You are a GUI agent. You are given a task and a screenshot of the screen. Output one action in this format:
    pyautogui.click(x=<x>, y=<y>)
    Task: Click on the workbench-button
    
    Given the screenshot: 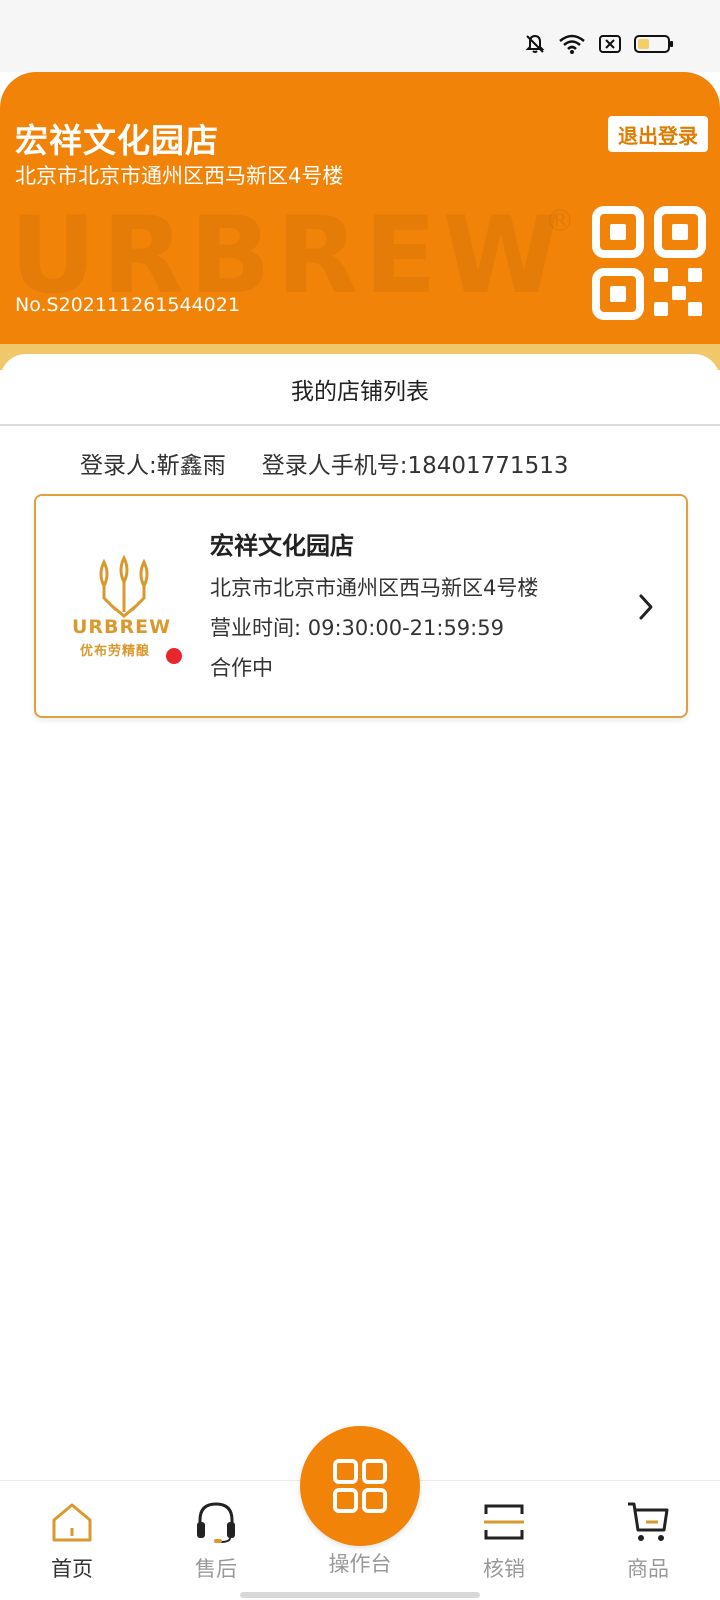 What is the action you would take?
    pyautogui.click(x=360, y=1486)
    